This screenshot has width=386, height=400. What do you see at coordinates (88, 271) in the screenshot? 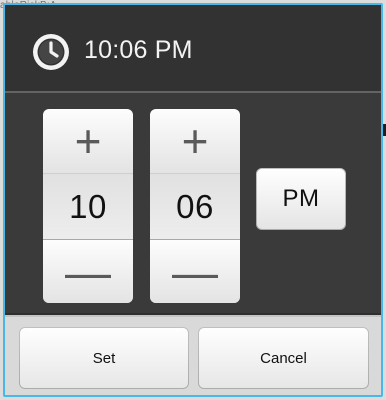
I see `hour-decrement-button: —` at bounding box center [88, 271].